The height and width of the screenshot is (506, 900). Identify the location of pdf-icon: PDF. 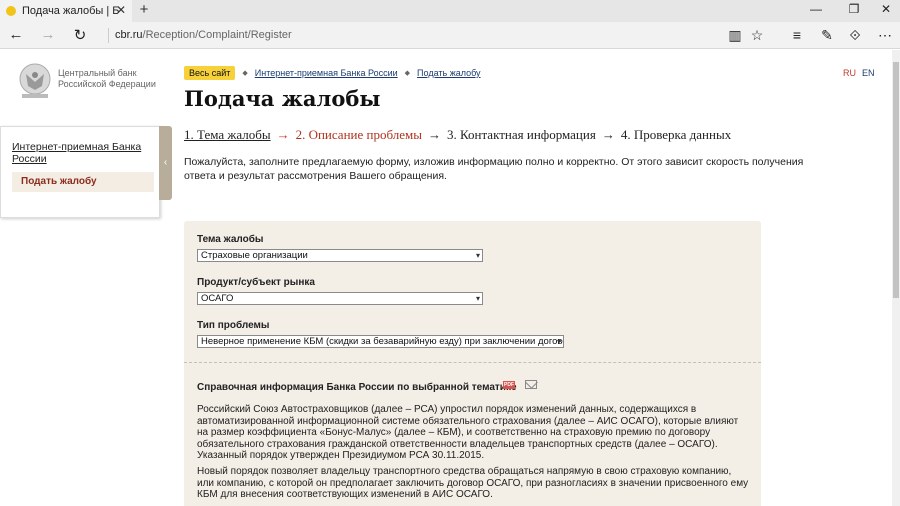
(509, 385).